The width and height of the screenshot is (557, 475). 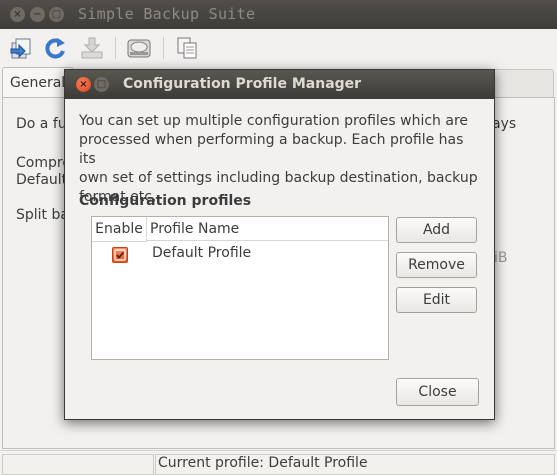 What do you see at coordinates (55, 48) in the screenshot?
I see `refresh-icon` at bounding box center [55, 48].